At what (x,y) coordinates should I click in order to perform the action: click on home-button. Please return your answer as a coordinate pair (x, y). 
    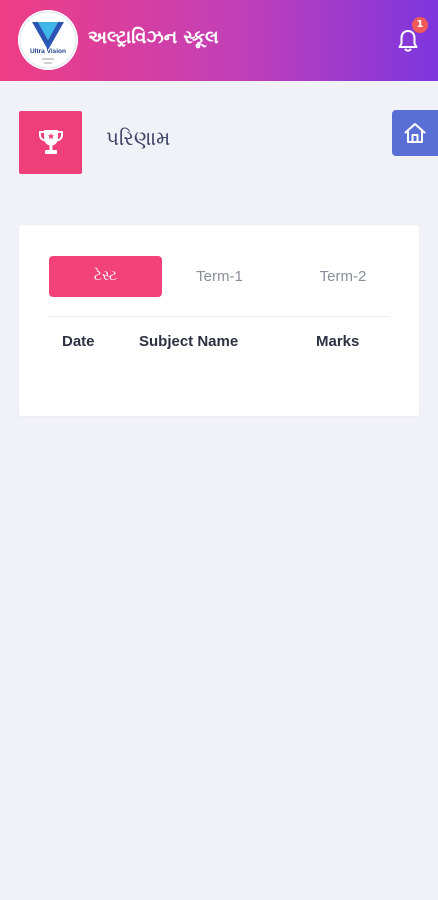
    Looking at the image, I should click on (415, 133).